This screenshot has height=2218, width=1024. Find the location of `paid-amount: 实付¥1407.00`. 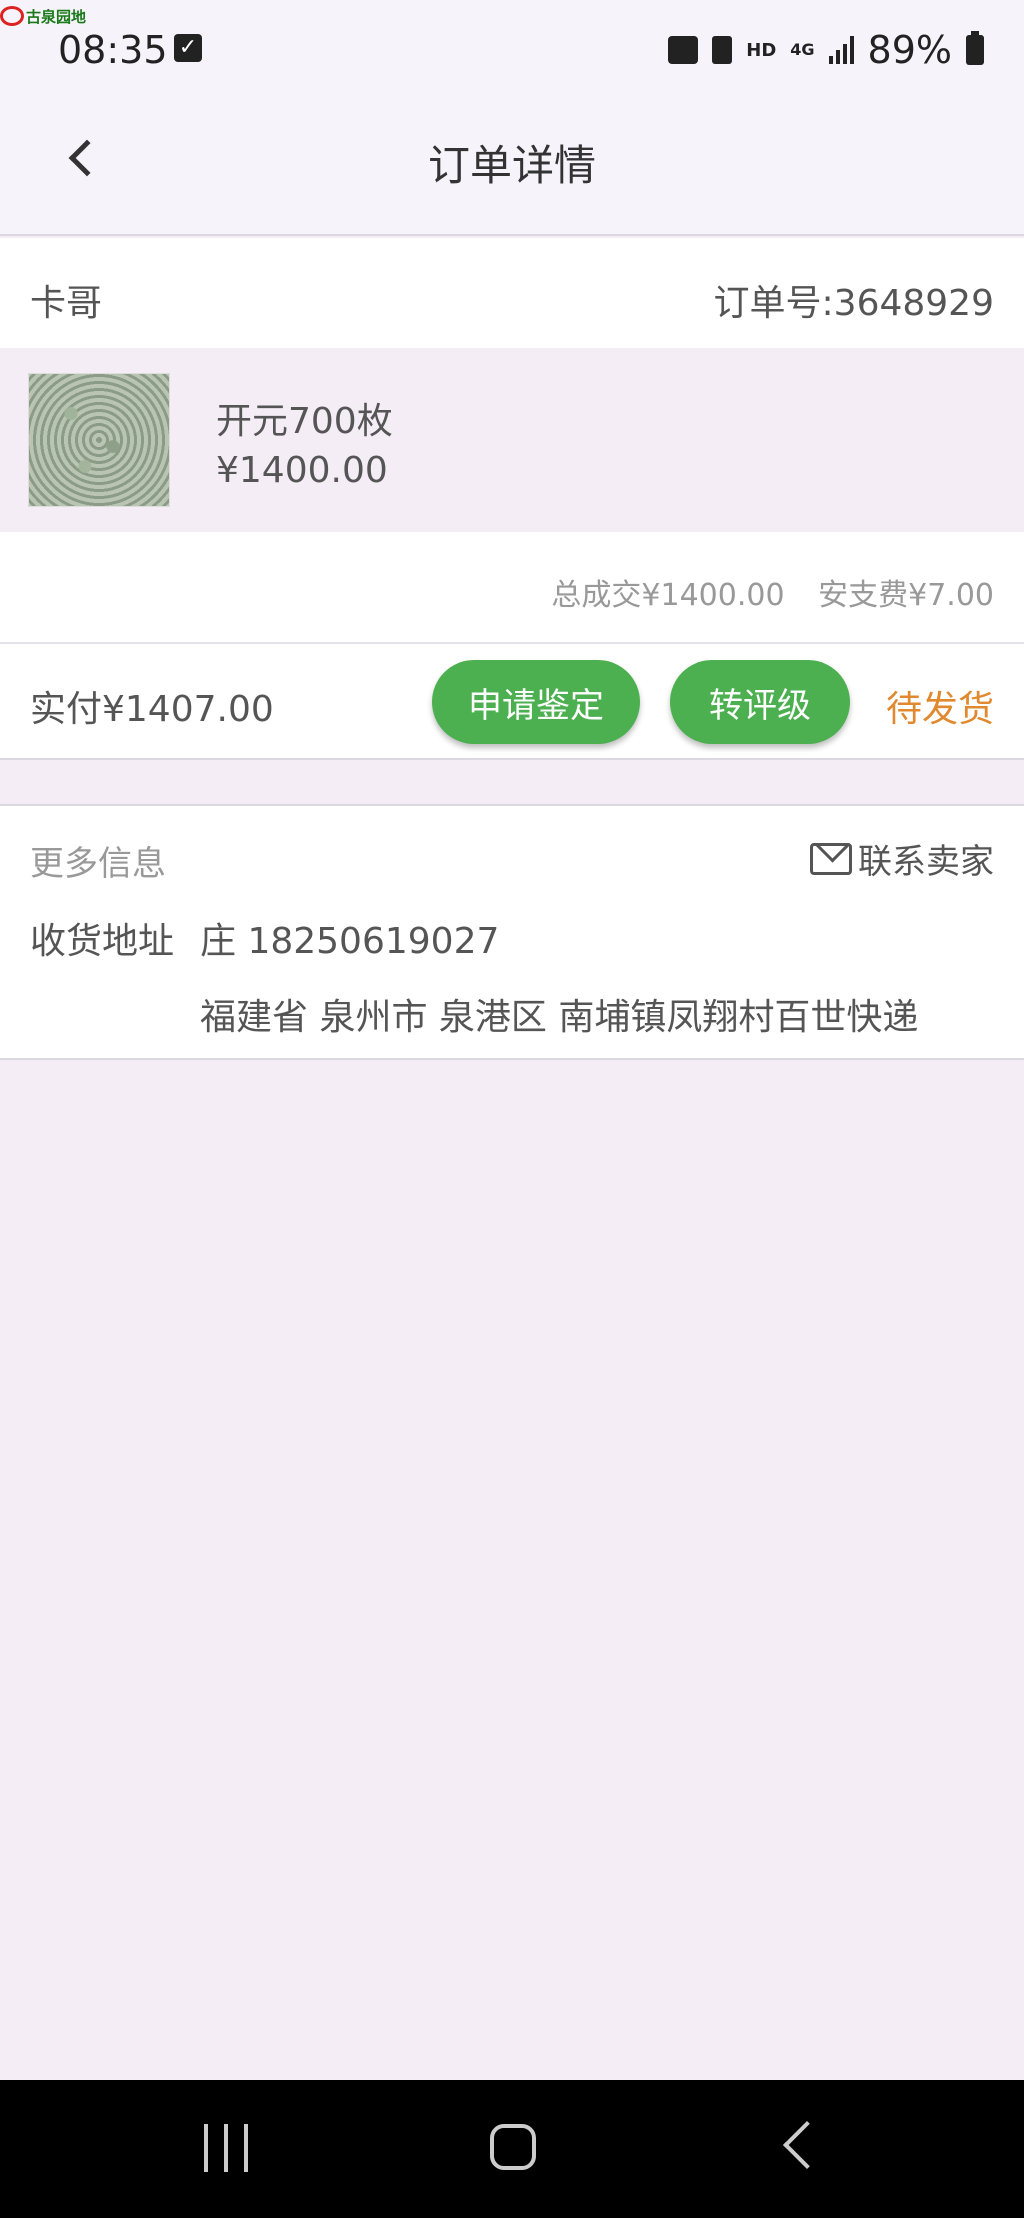

paid-amount: 实付¥1407.00 is located at coordinates (152, 709).